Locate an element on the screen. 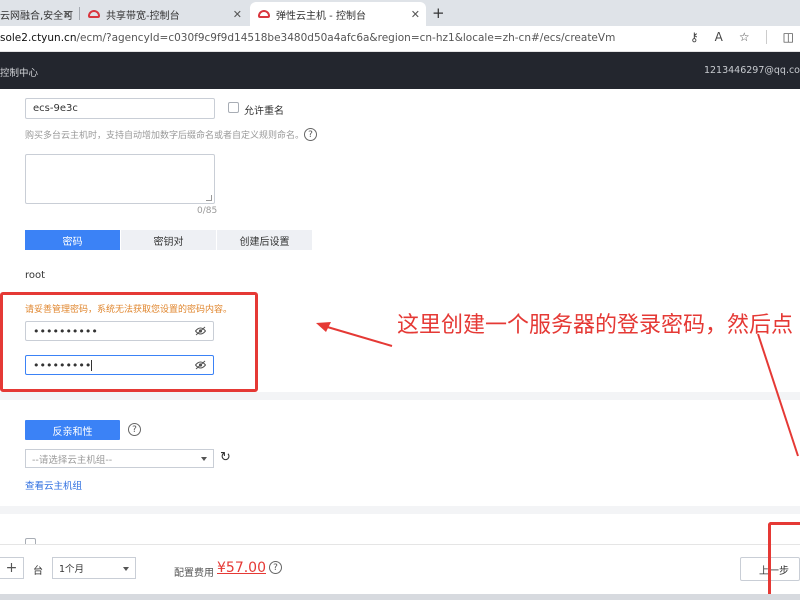 The height and width of the screenshot is (600, 800). tab-key-pair: 密钥对 is located at coordinates (168, 240).